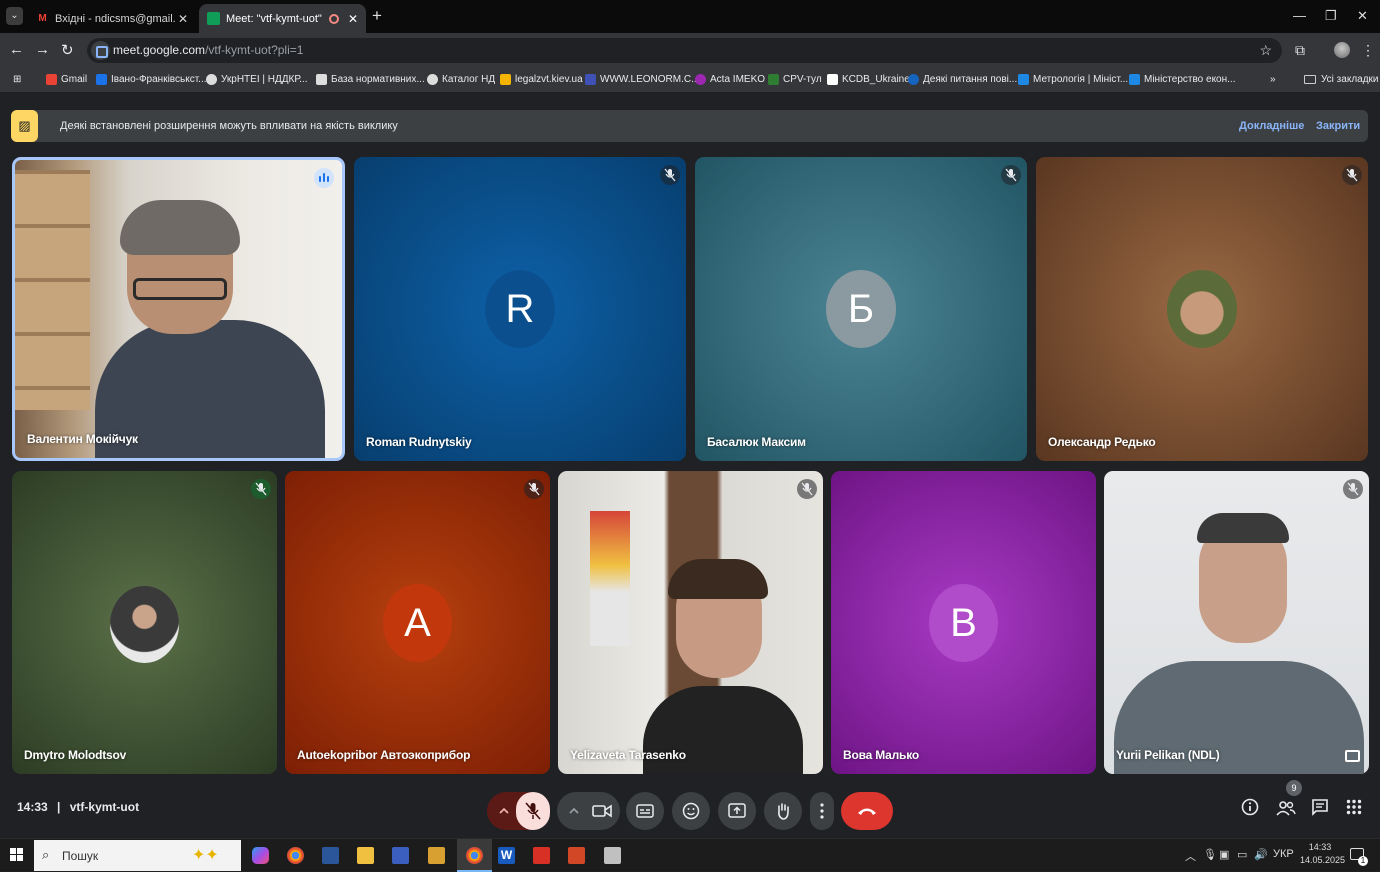 Image resolution: width=1380 pixels, height=872 pixels. What do you see at coordinates (795, 79) in the screenshot?
I see `bookmark-cpv: CPV-тул` at bounding box center [795, 79].